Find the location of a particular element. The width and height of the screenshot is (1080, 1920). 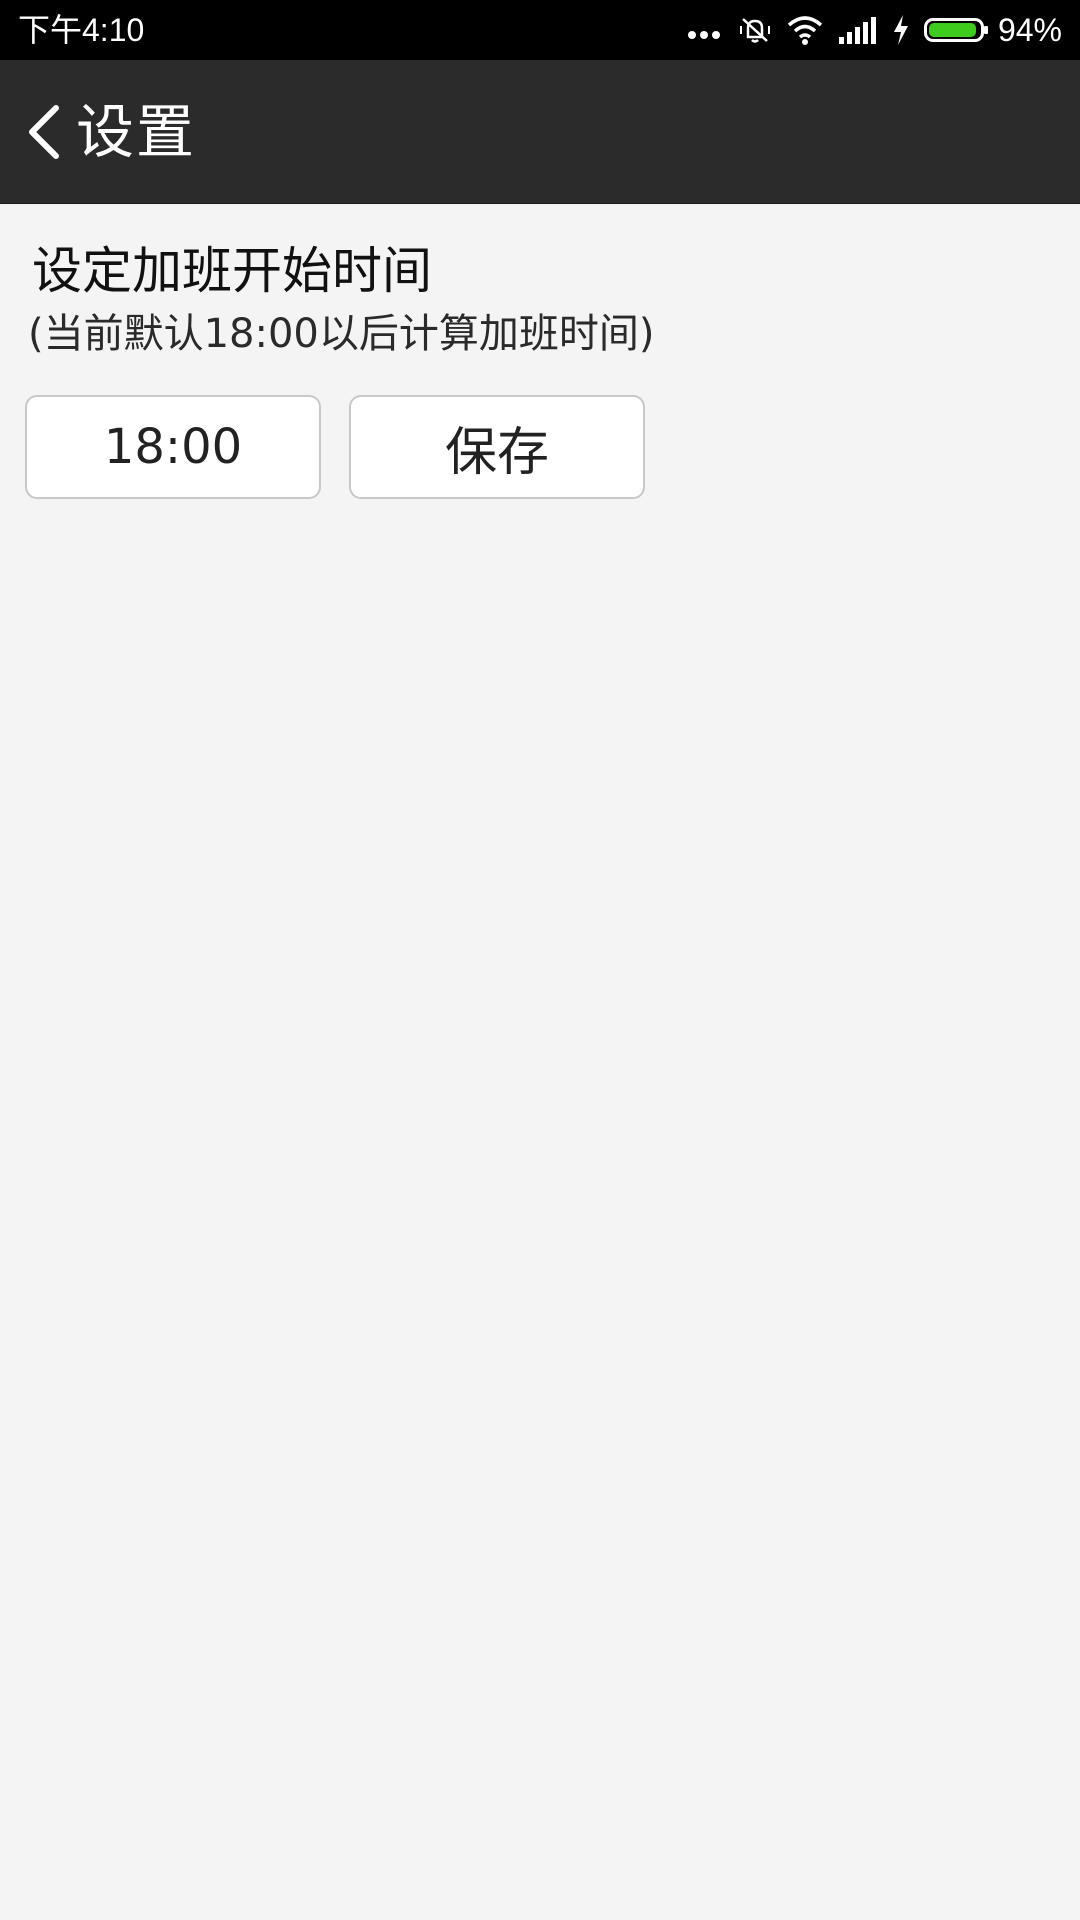

more-dots-icon is located at coordinates (705, 30).